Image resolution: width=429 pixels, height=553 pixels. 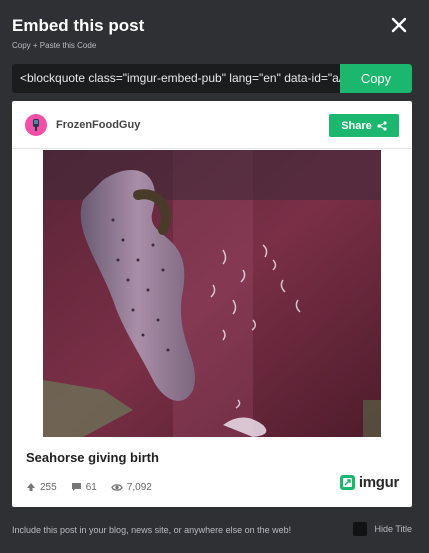 I want to click on post-title: Seahorse giving birth, so click(x=92, y=457).